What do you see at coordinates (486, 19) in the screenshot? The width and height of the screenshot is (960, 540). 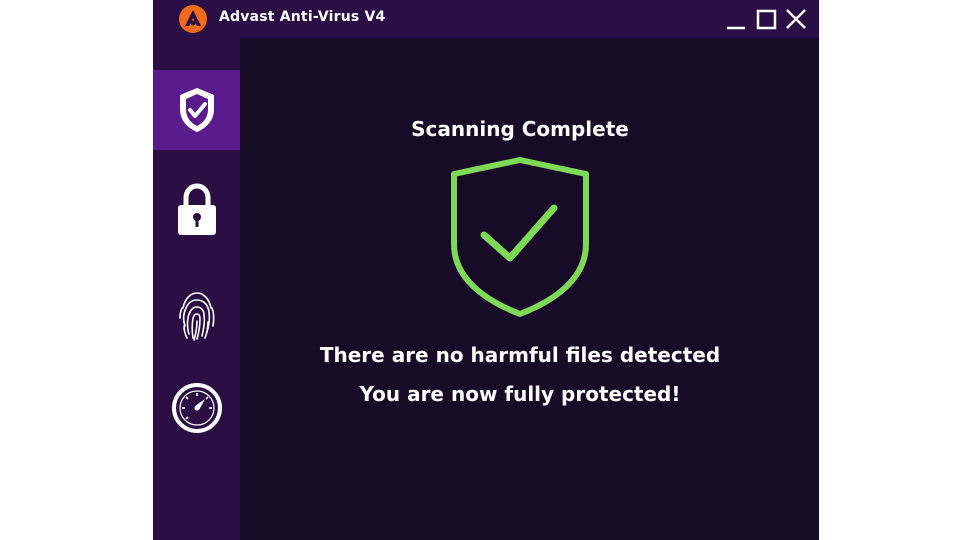 I see `title-bar: Advast Anti-Virus V4` at bounding box center [486, 19].